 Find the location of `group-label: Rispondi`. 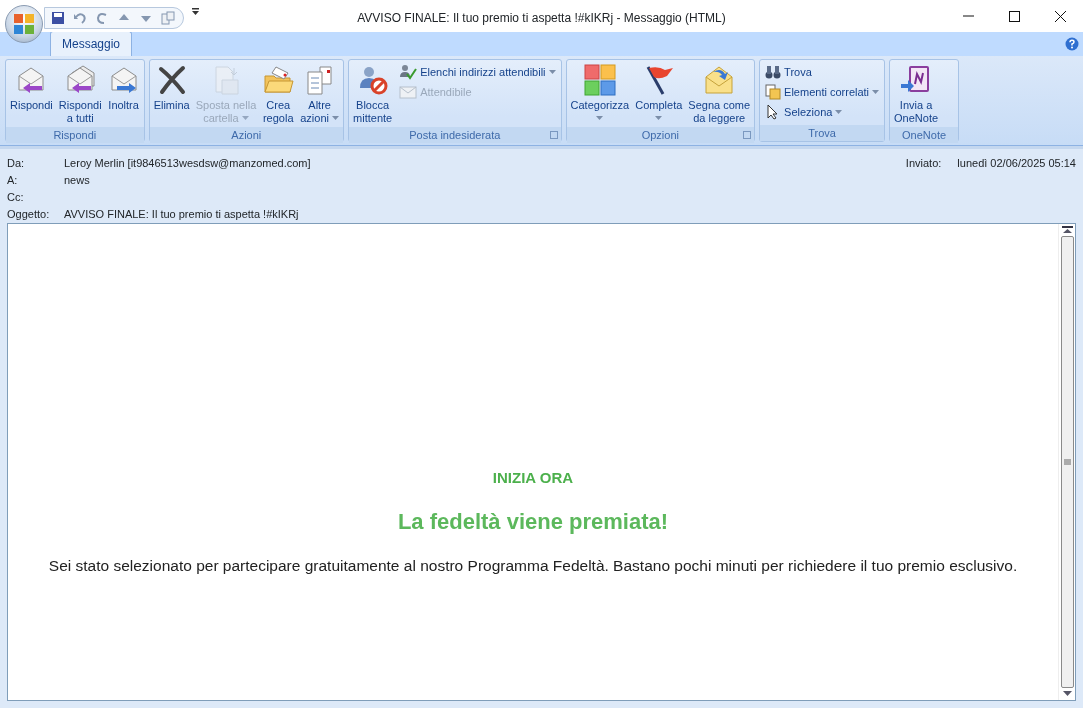

group-label: Rispondi is located at coordinates (75, 135).